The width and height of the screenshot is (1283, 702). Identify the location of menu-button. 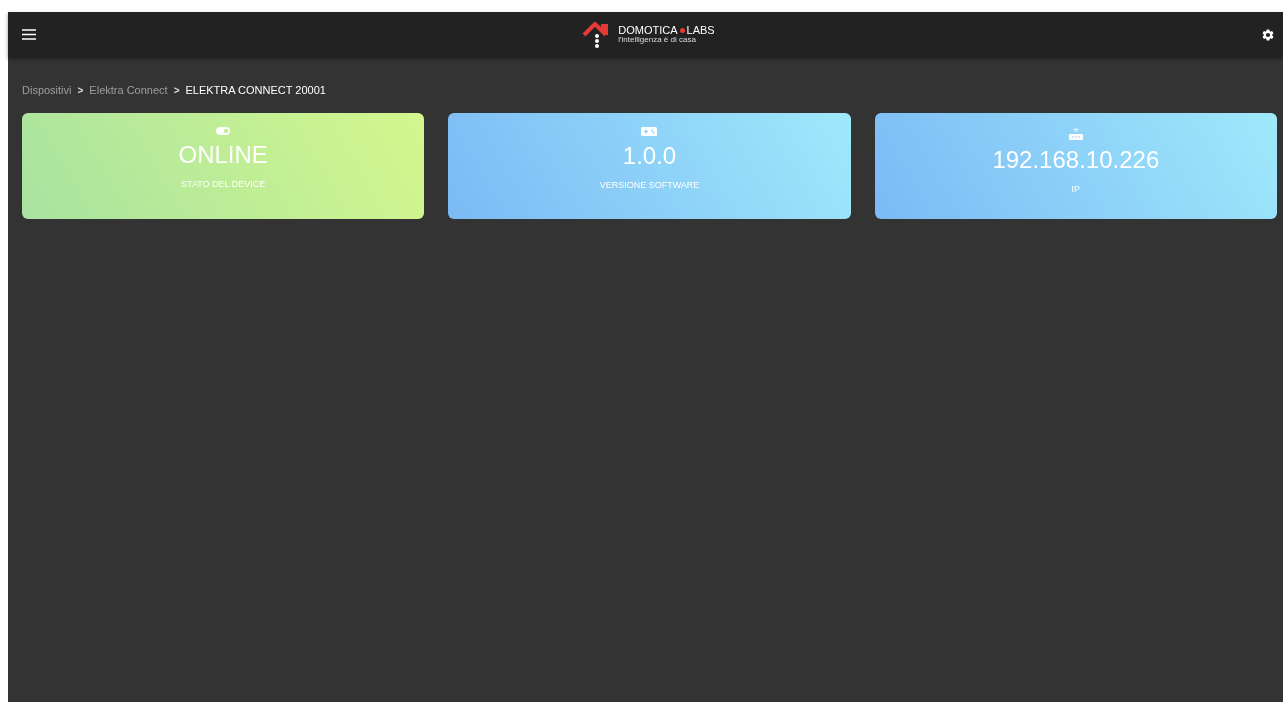
(29, 34).